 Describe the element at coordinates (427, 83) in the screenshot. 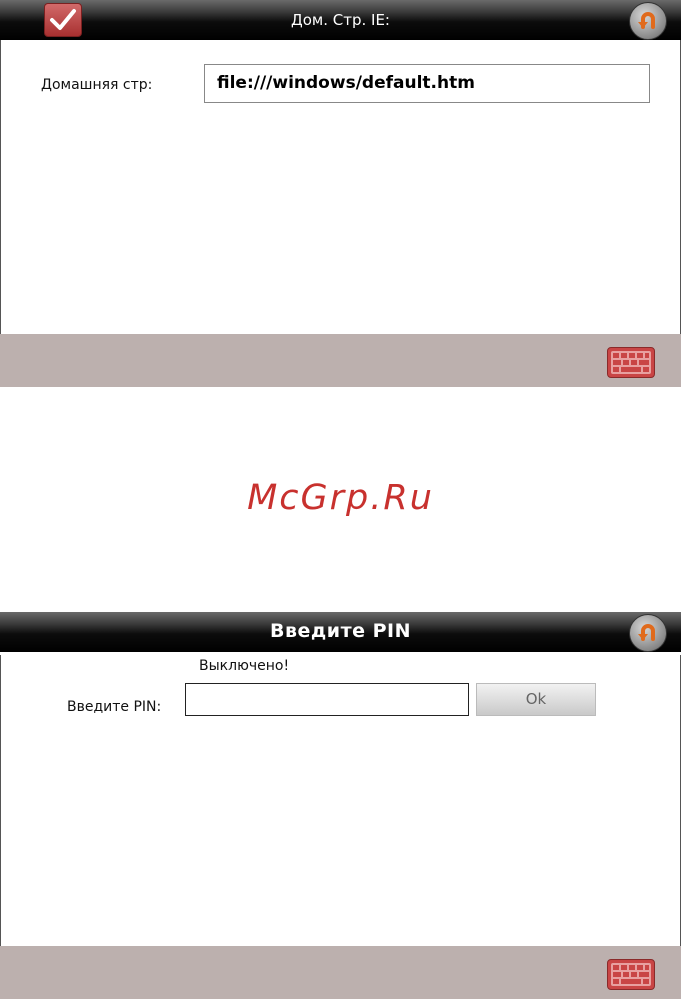

I see `home-page-field: file:///windows/default.htm` at that location.